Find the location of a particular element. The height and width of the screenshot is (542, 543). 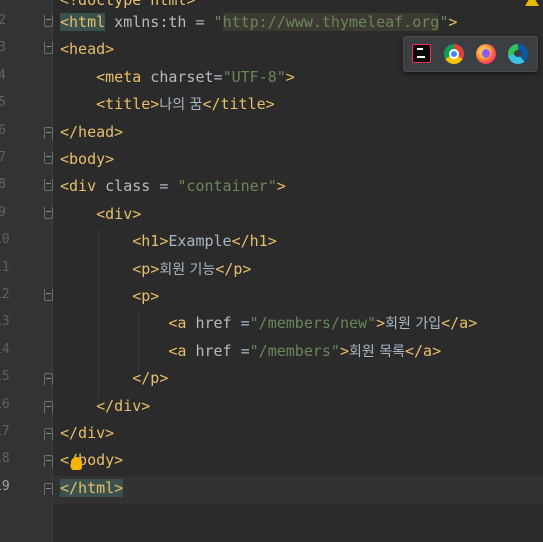

code-token: "/members" is located at coordinates (294, 350).